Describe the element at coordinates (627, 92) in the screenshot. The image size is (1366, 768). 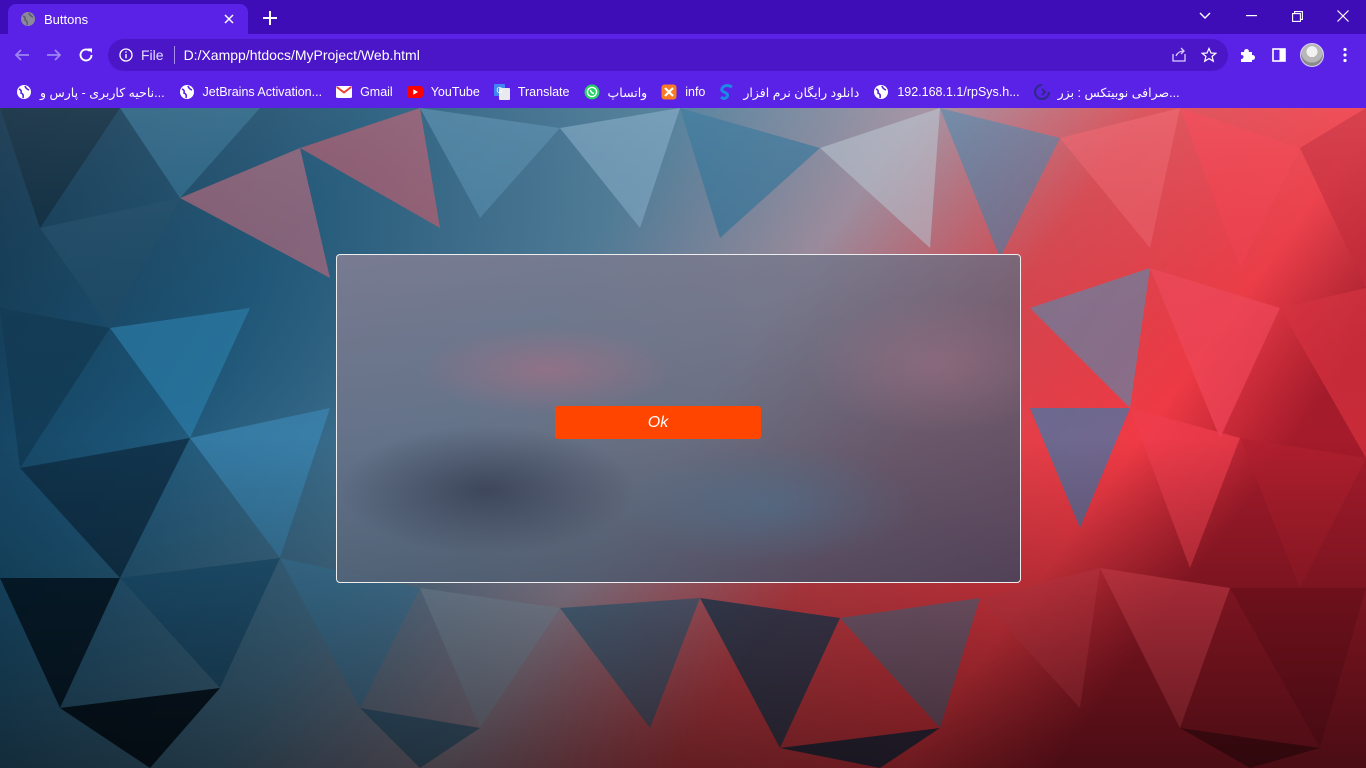
I see `bookmark-label: واتساپ` at that location.